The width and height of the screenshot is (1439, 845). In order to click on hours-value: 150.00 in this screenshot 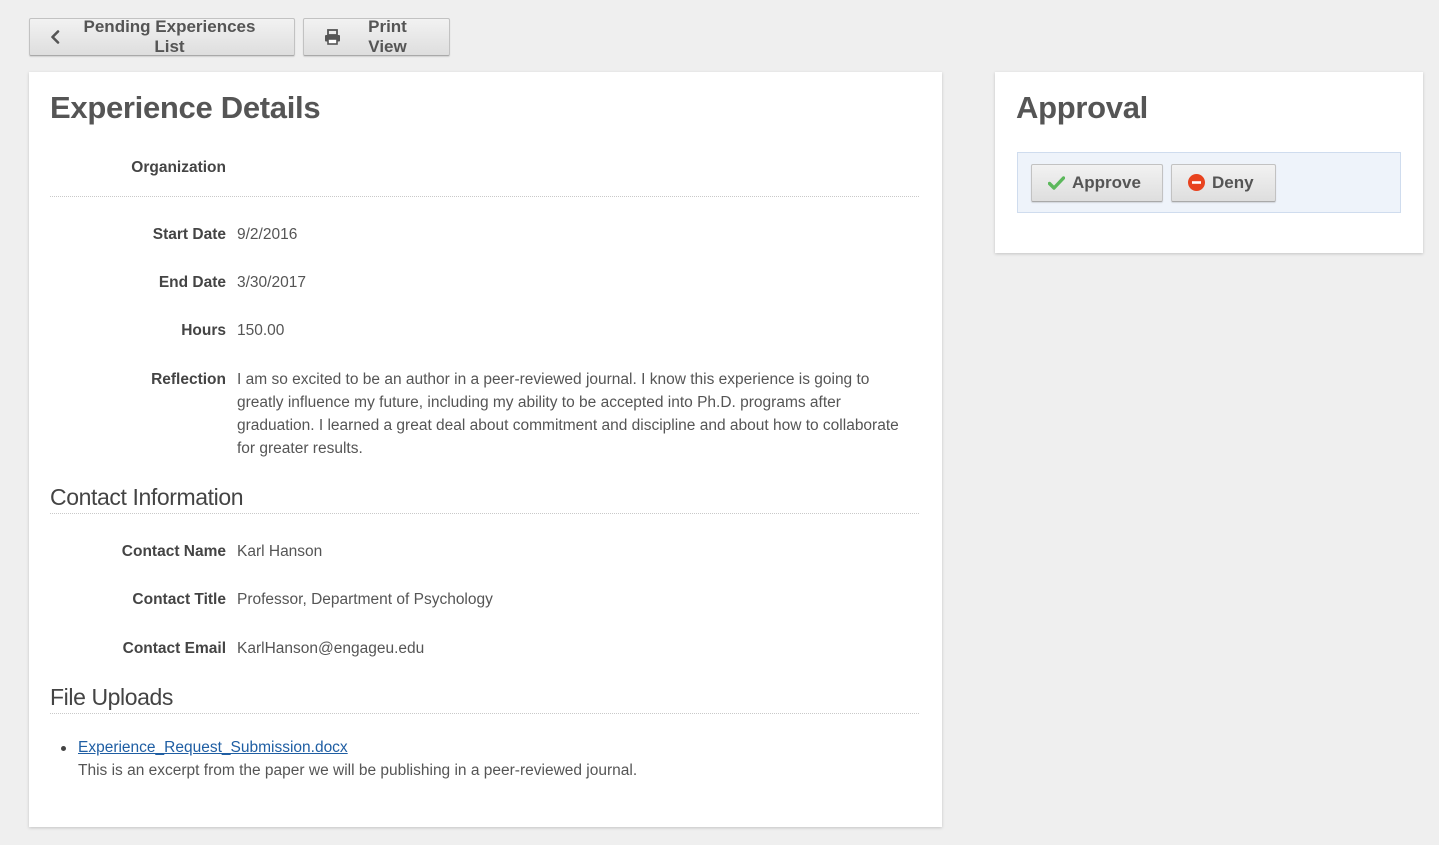, I will do `click(261, 330)`.